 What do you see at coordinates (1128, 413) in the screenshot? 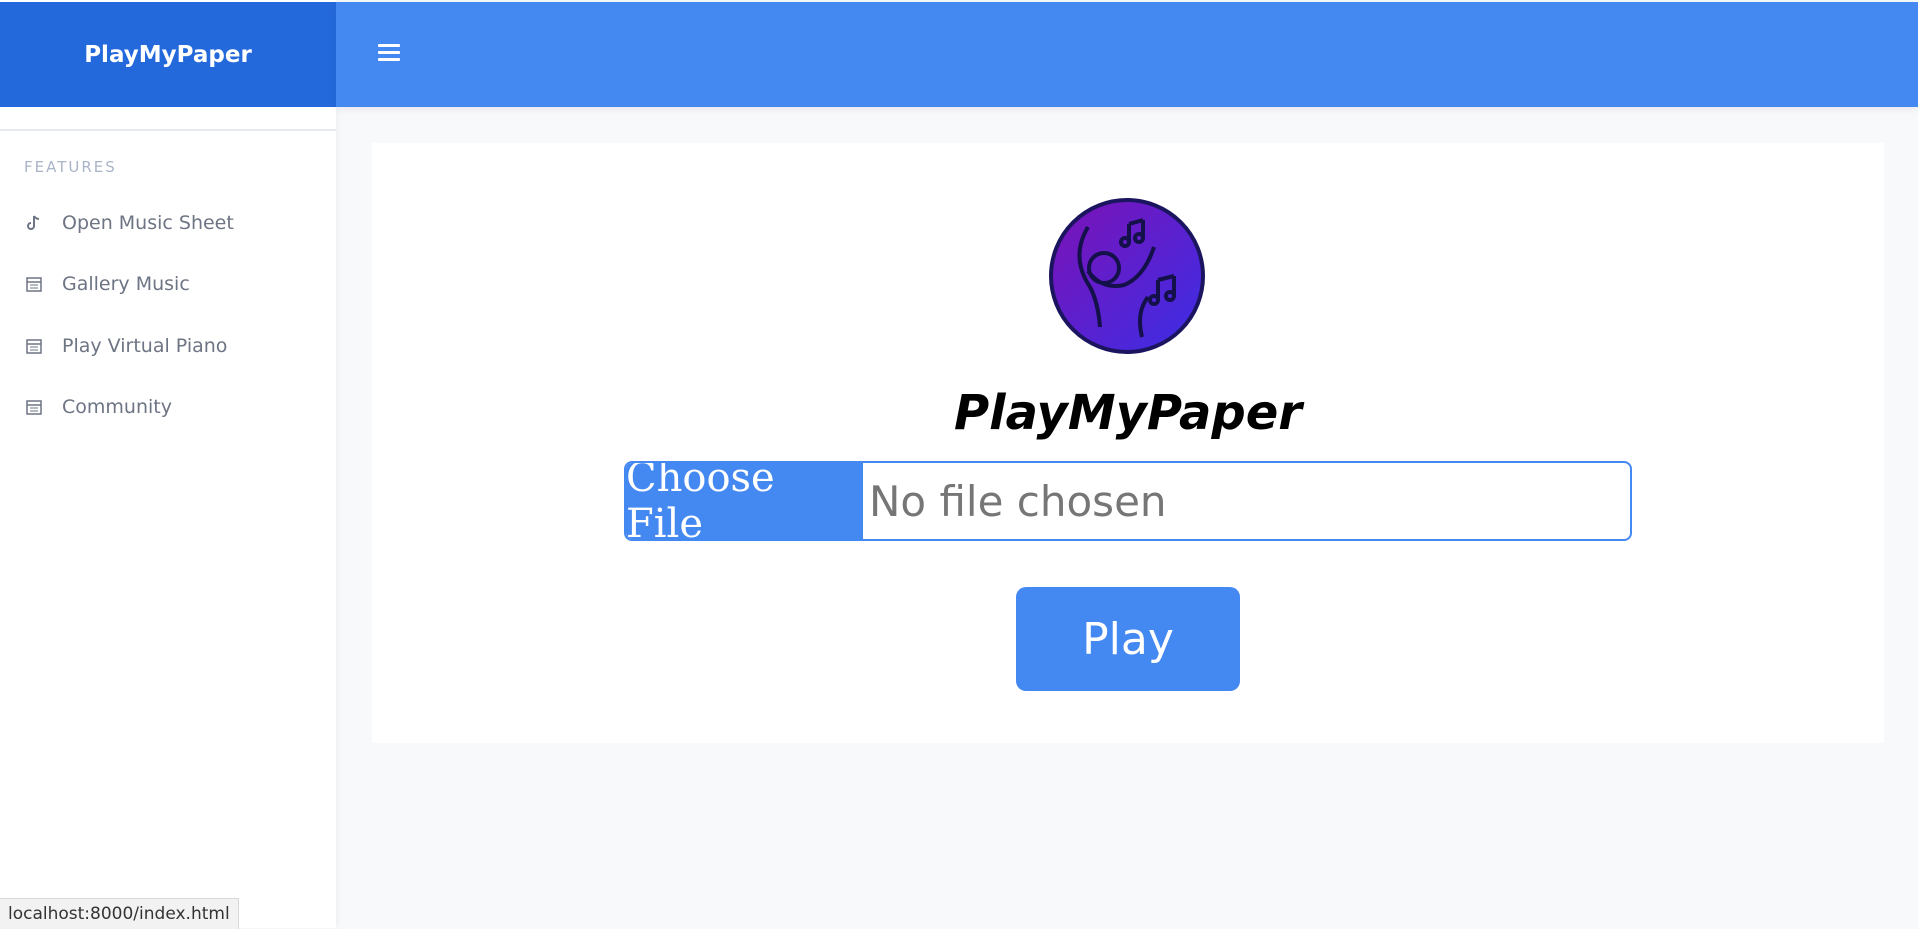
I see `logo-text: PlayMyPaper` at bounding box center [1128, 413].